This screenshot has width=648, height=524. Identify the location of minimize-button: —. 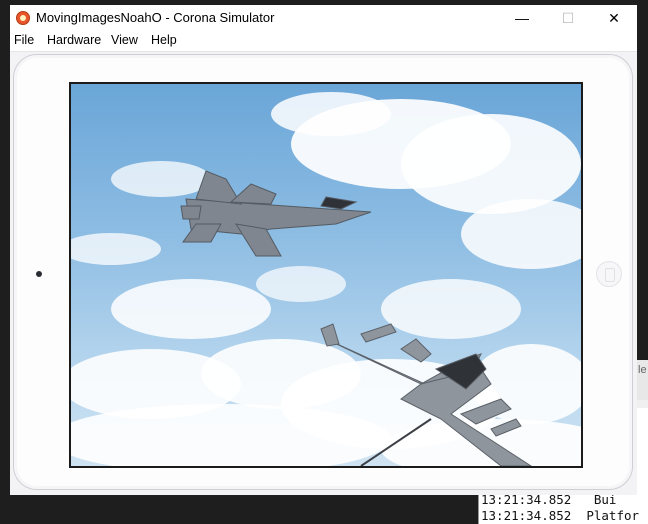
(522, 18).